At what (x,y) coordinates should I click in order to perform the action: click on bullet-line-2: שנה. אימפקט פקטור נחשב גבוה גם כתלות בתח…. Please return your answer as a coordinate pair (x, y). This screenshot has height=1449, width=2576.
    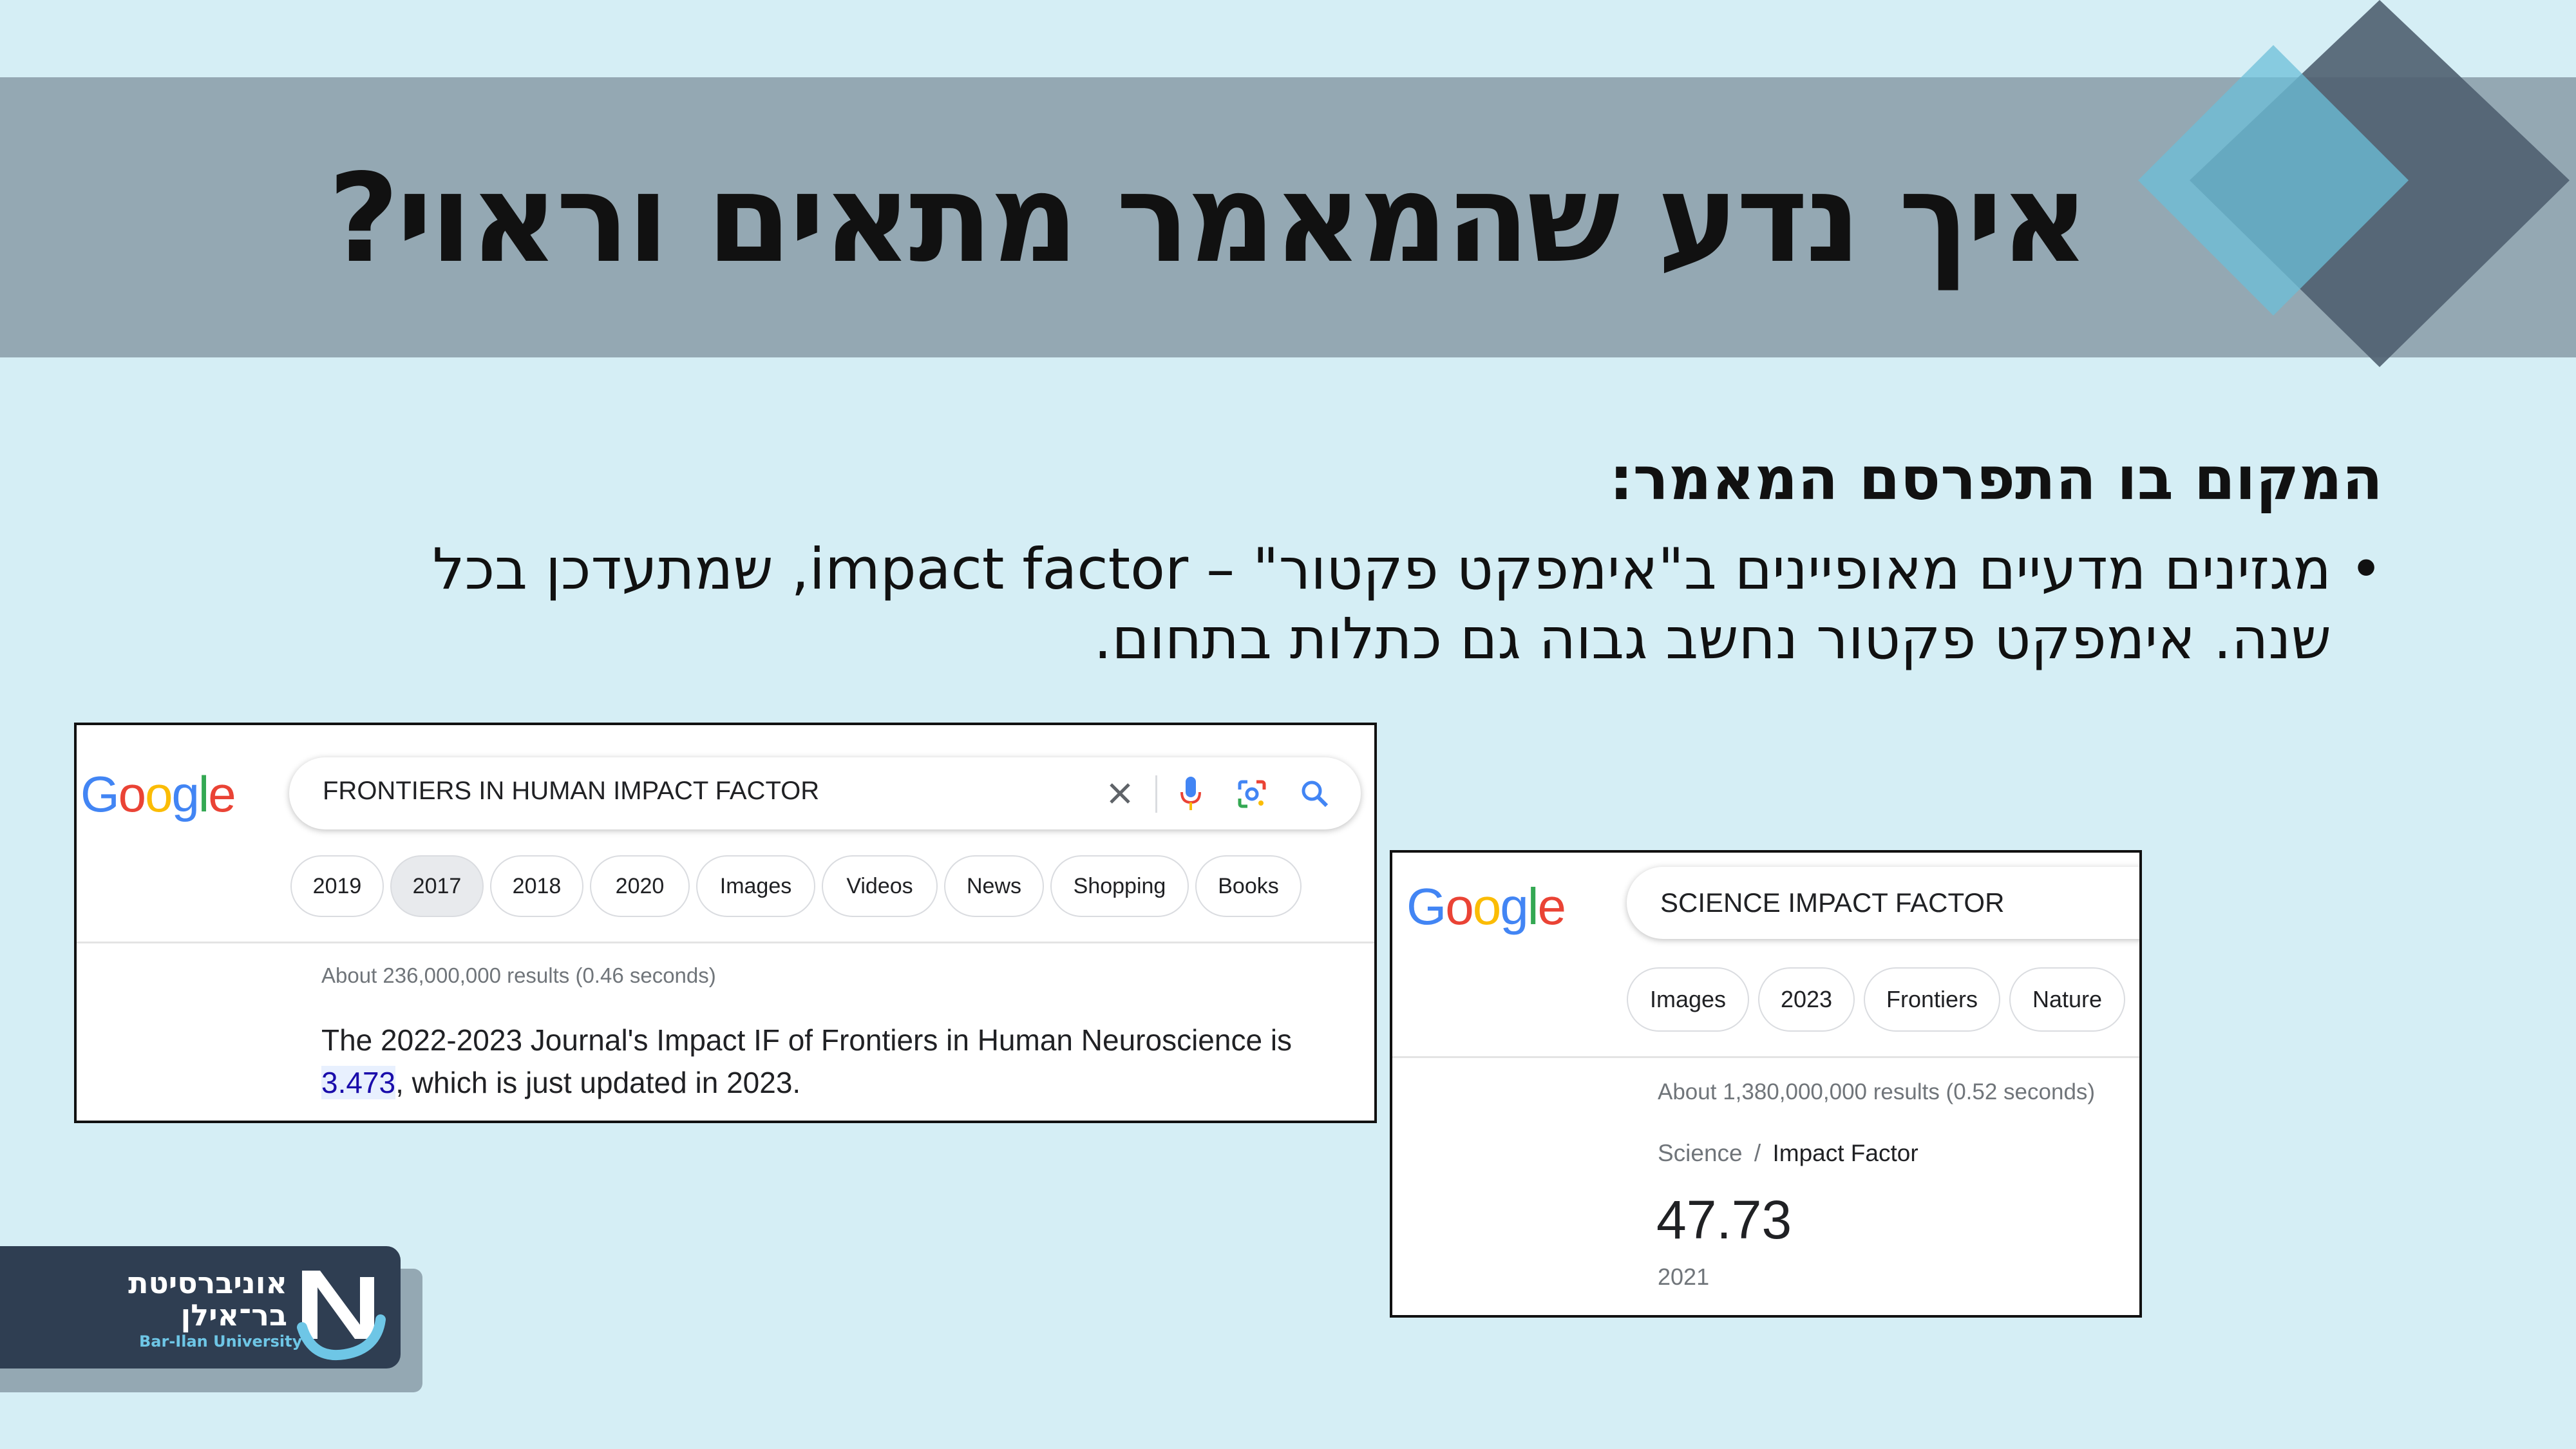
    Looking at the image, I should click on (1713, 638).